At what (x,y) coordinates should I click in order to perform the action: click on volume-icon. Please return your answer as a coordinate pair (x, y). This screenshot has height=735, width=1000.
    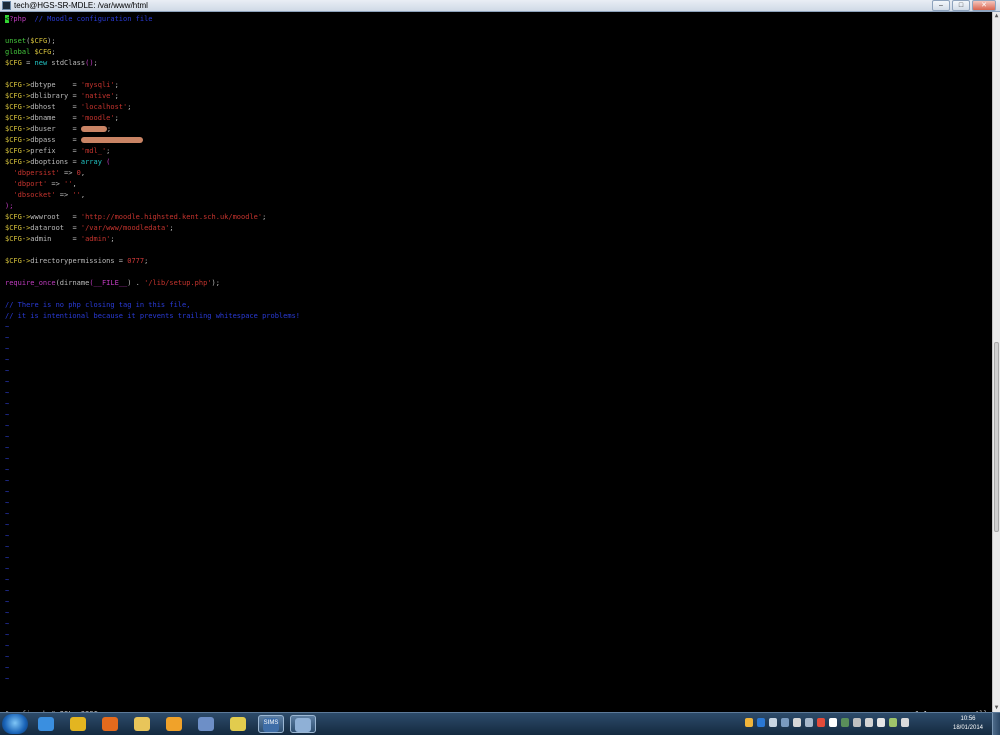
    Looking at the image, I should click on (905, 722).